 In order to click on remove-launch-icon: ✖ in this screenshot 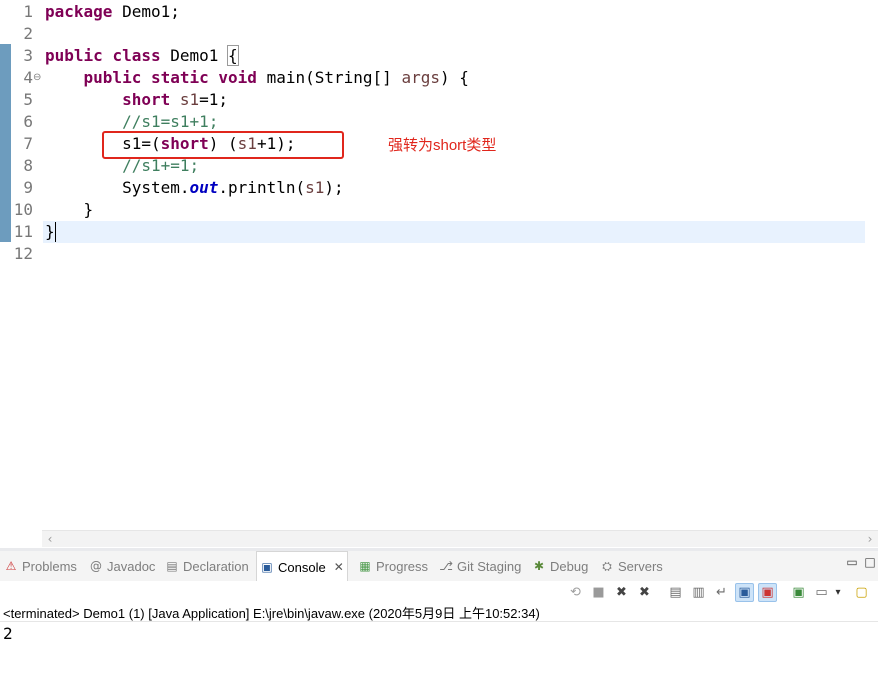, I will do `click(621, 592)`.